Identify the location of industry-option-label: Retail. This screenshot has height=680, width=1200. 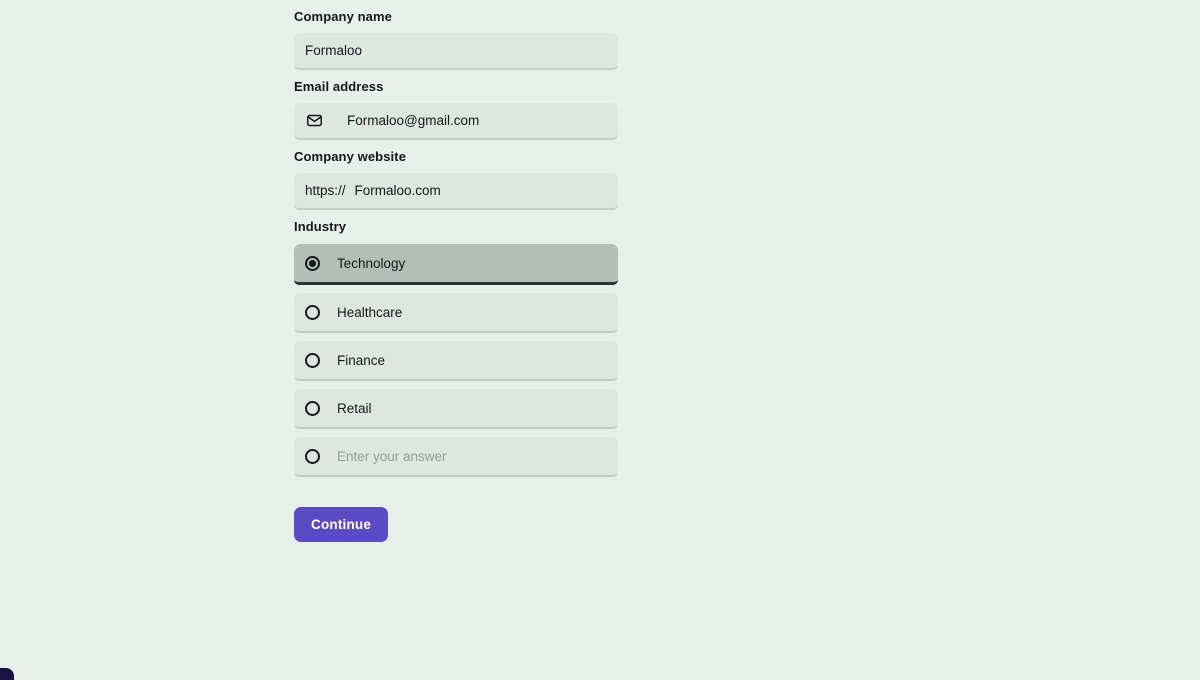
(354, 408).